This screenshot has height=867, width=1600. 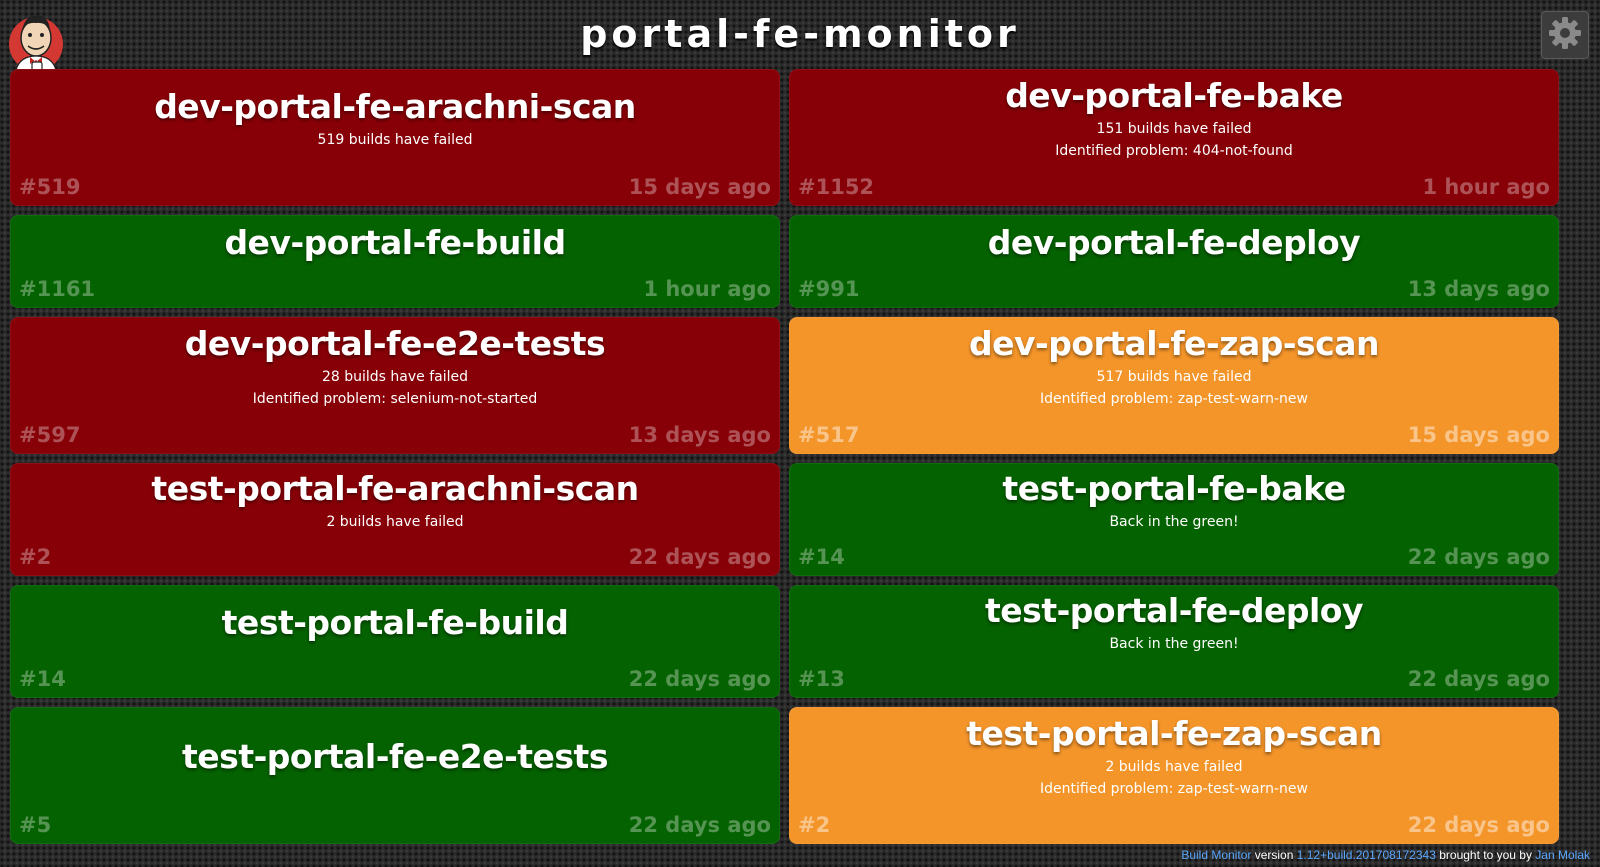 I want to click on header: portal-fe-monitor, so click(x=800, y=39).